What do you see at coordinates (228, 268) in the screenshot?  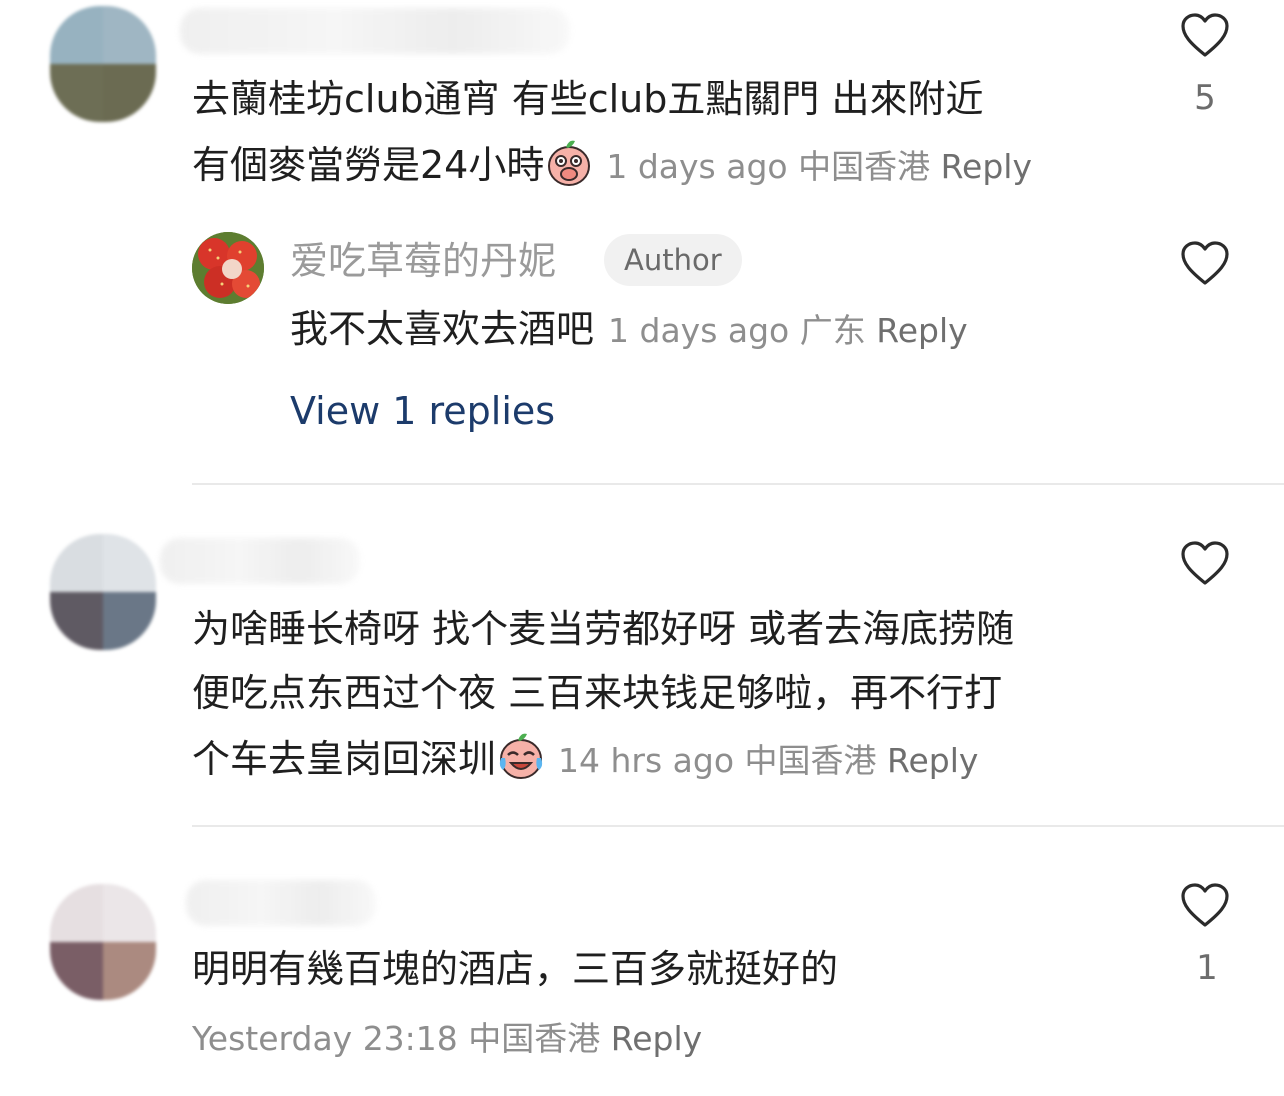 I see `strawberry-avatar-icon` at bounding box center [228, 268].